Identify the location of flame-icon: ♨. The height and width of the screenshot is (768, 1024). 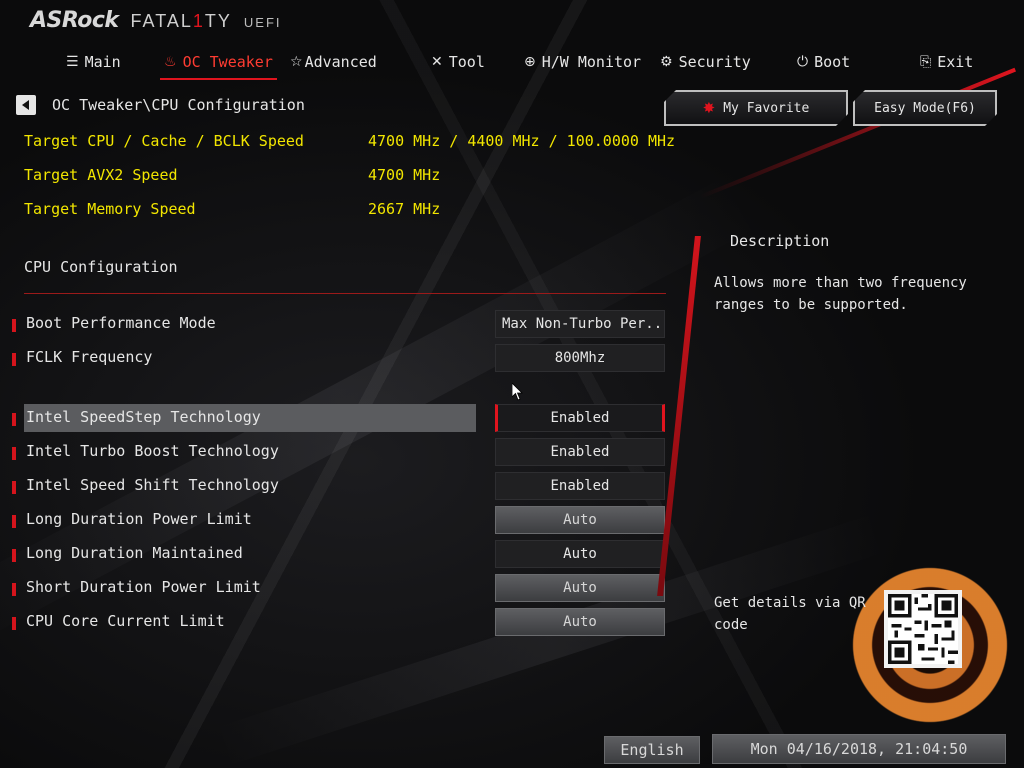
(170, 62).